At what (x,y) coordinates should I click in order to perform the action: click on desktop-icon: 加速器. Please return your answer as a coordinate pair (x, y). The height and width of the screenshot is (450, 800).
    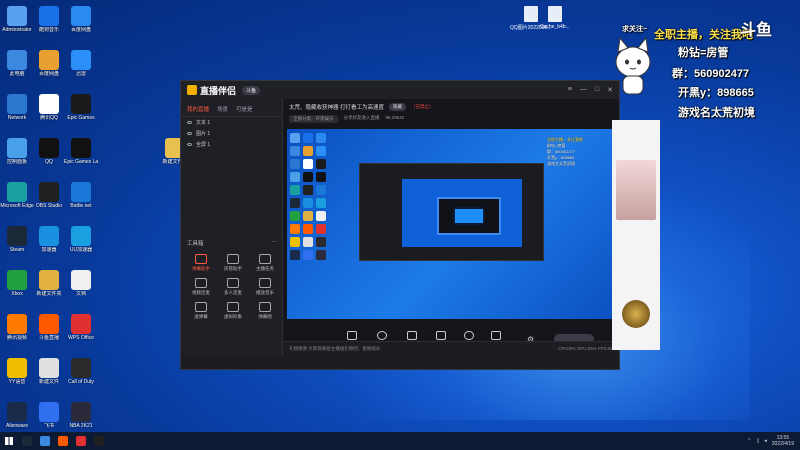
    Looking at the image, I should click on (49, 246).